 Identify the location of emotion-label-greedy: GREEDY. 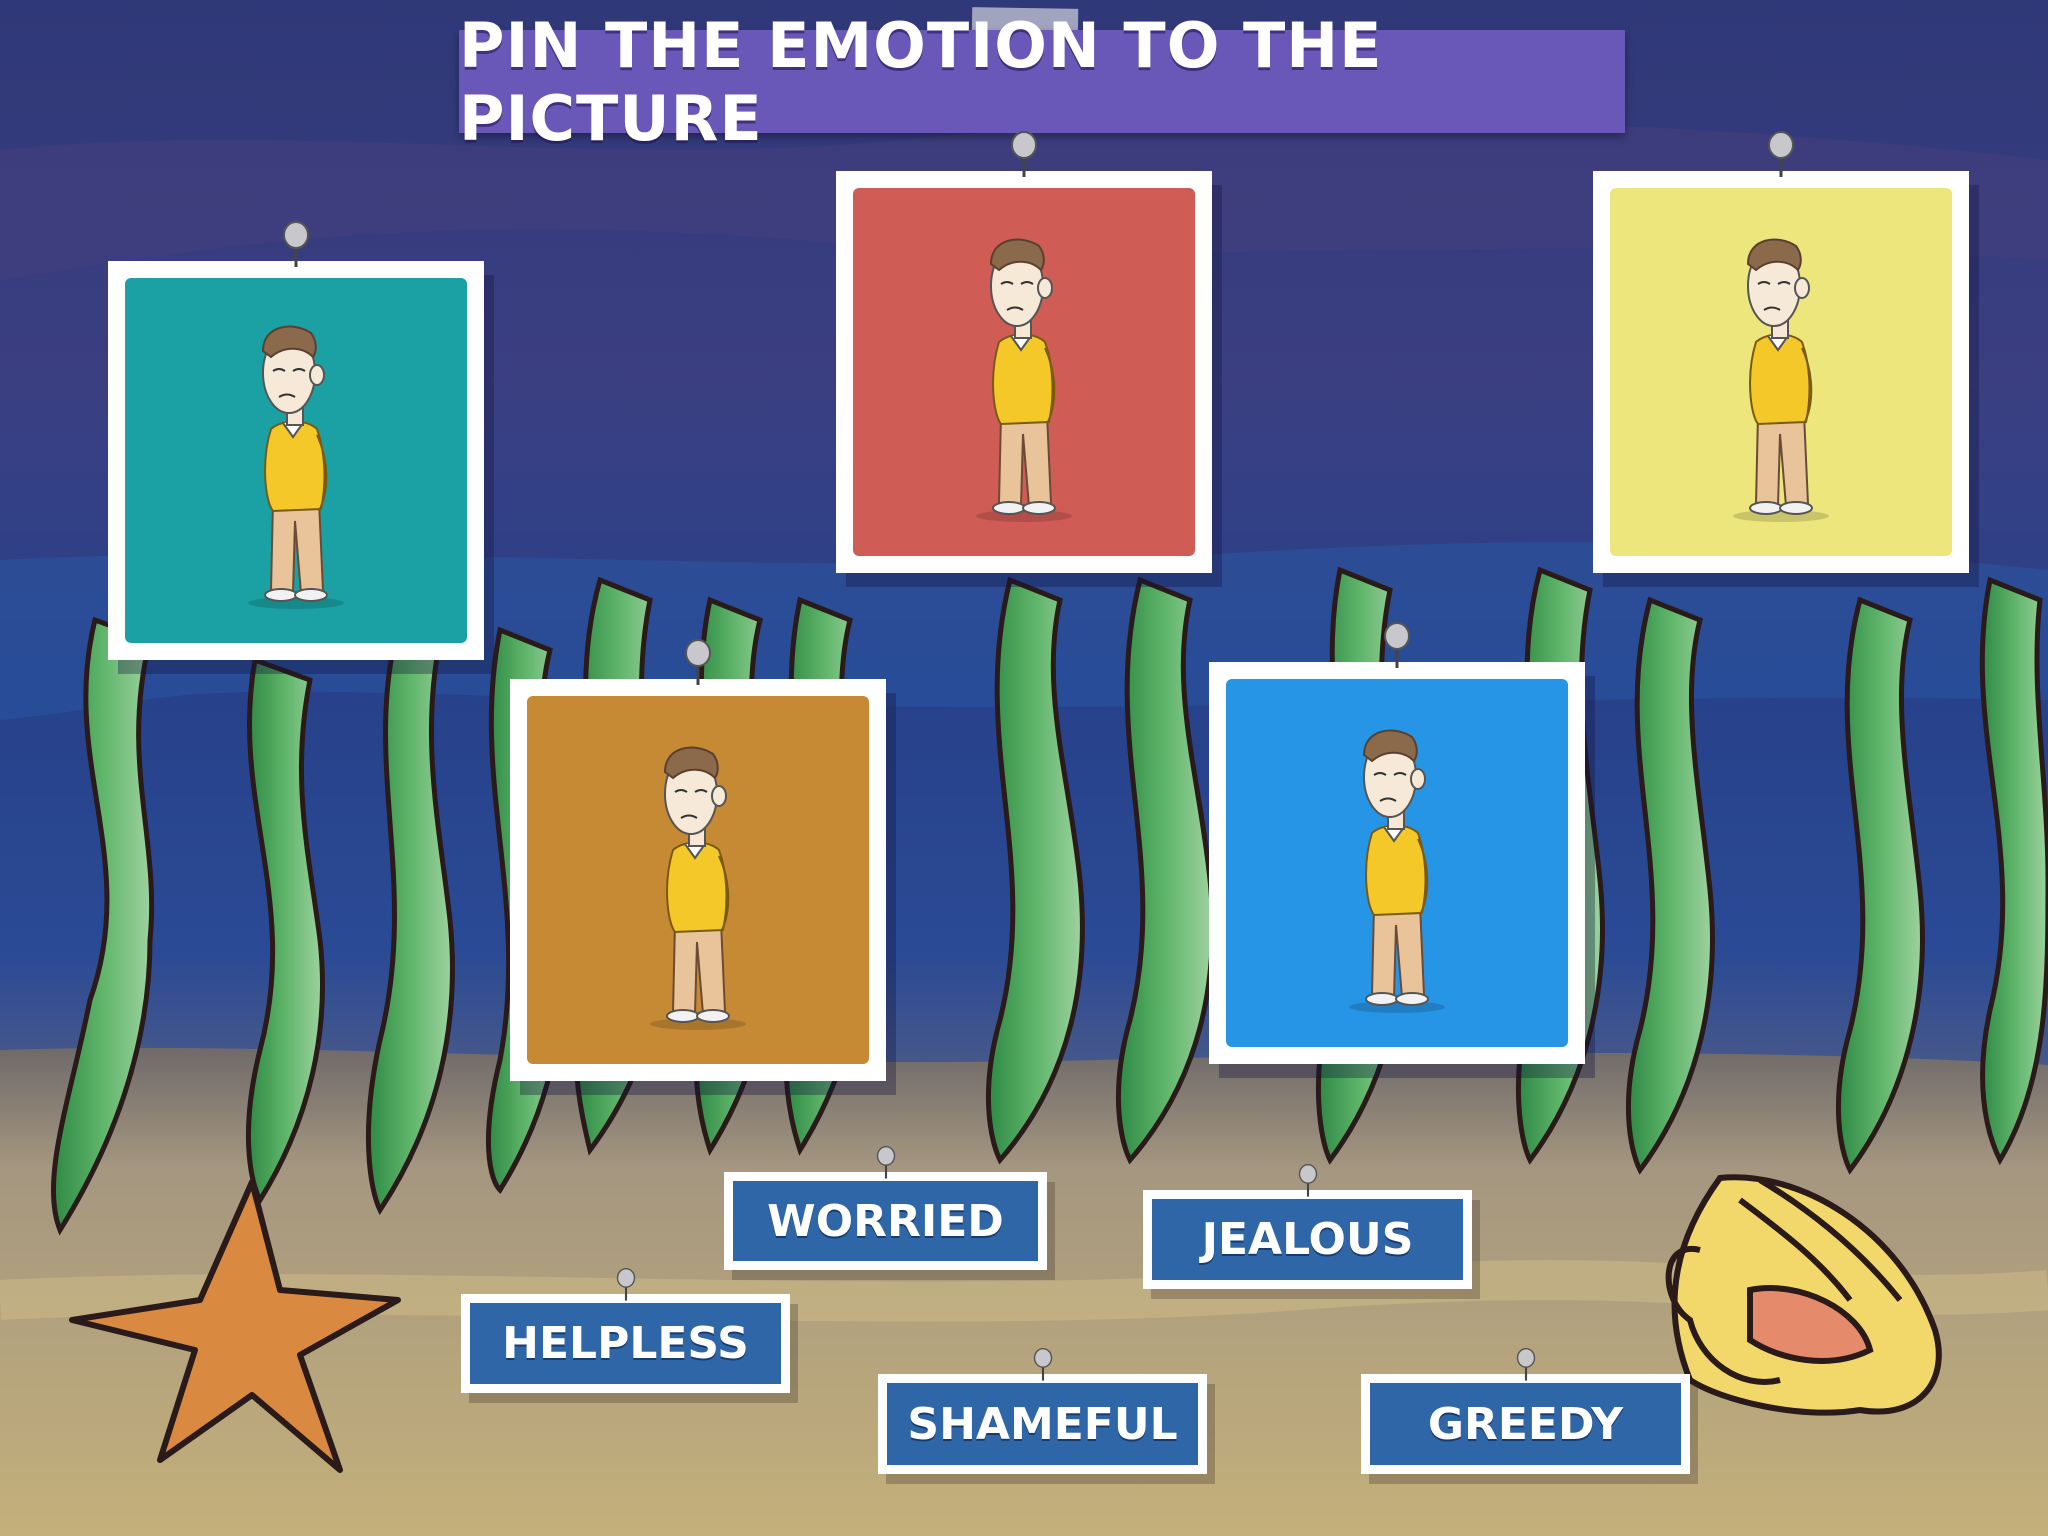
(1525, 1411).